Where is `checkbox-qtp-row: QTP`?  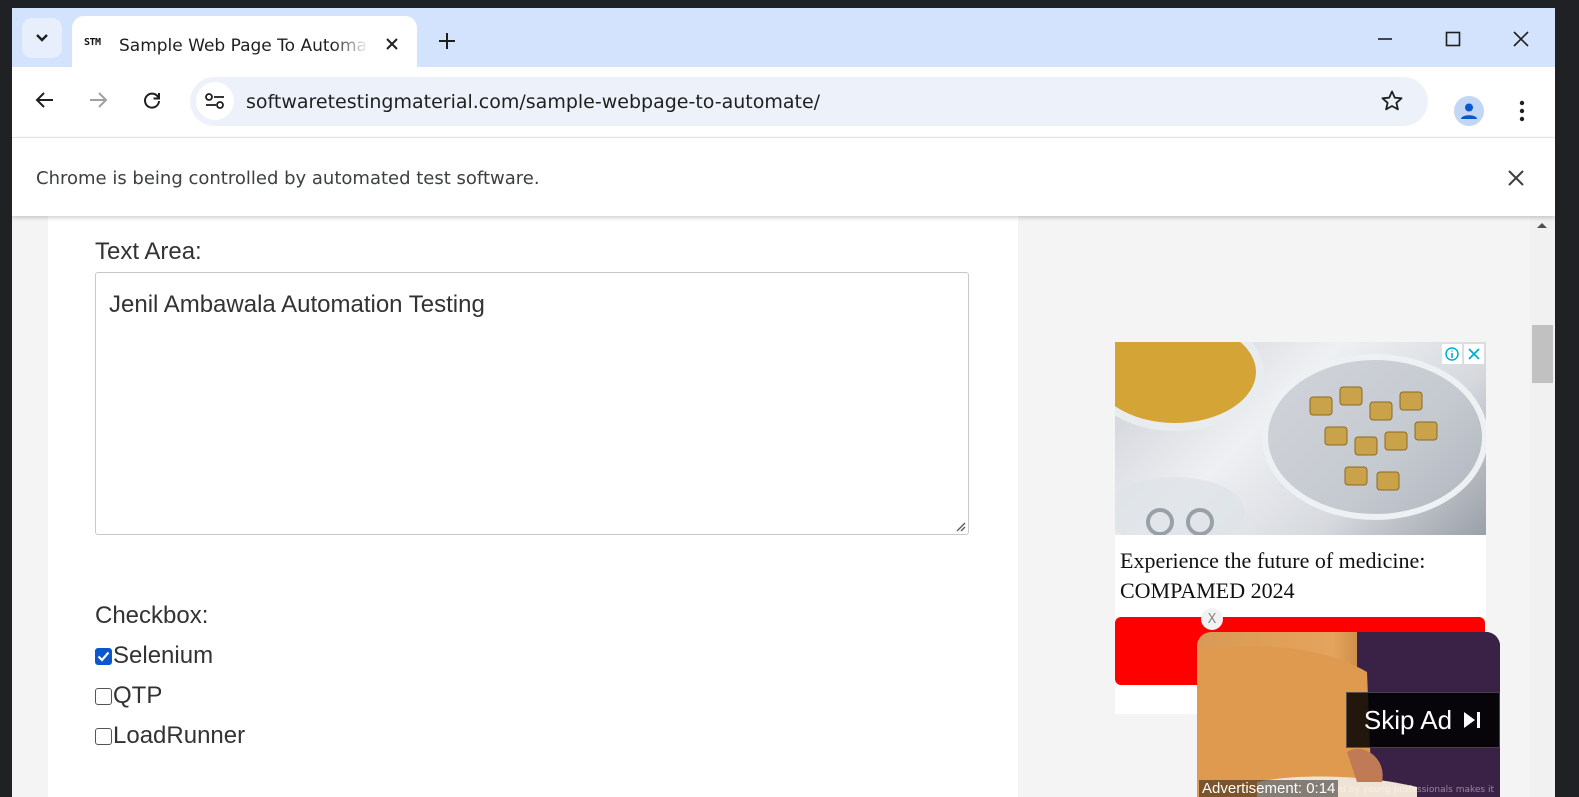
checkbox-qtp-row: QTP is located at coordinates (129, 695).